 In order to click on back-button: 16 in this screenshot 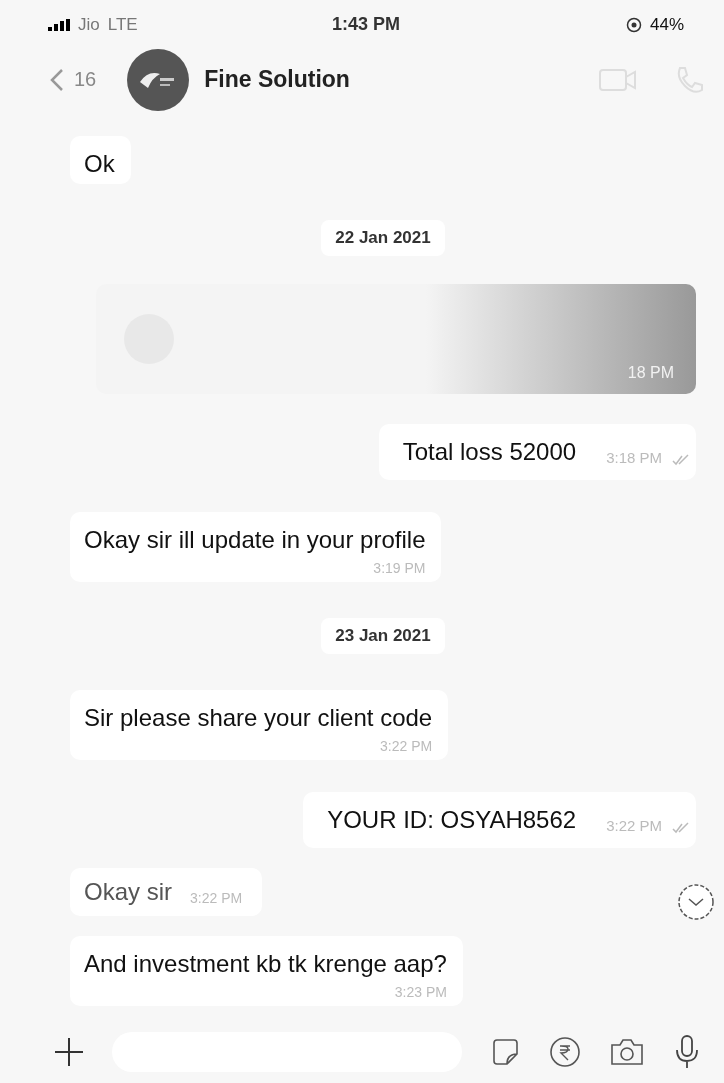, I will do `click(73, 79)`.